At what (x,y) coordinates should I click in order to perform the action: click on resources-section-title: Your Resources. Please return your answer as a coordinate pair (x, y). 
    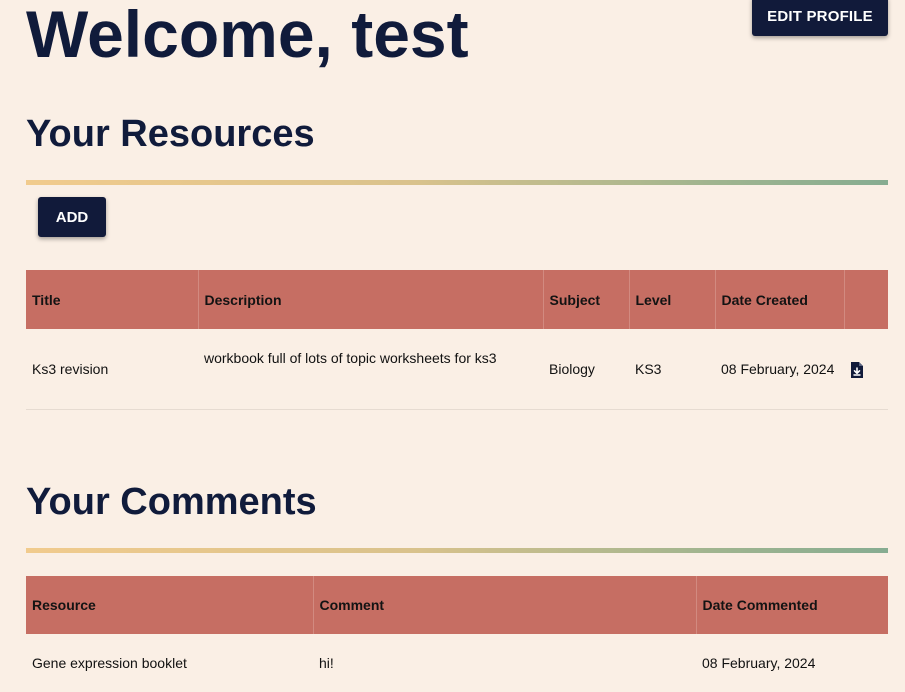
    Looking at the image, I should click on (170, 134).